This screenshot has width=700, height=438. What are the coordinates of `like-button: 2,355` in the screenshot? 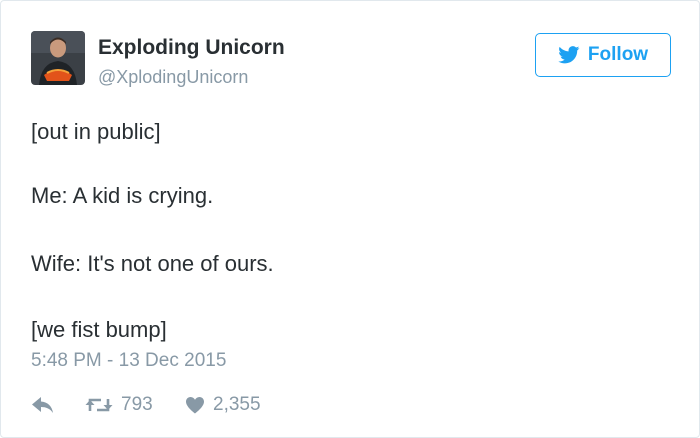 It's located at (223, 405).